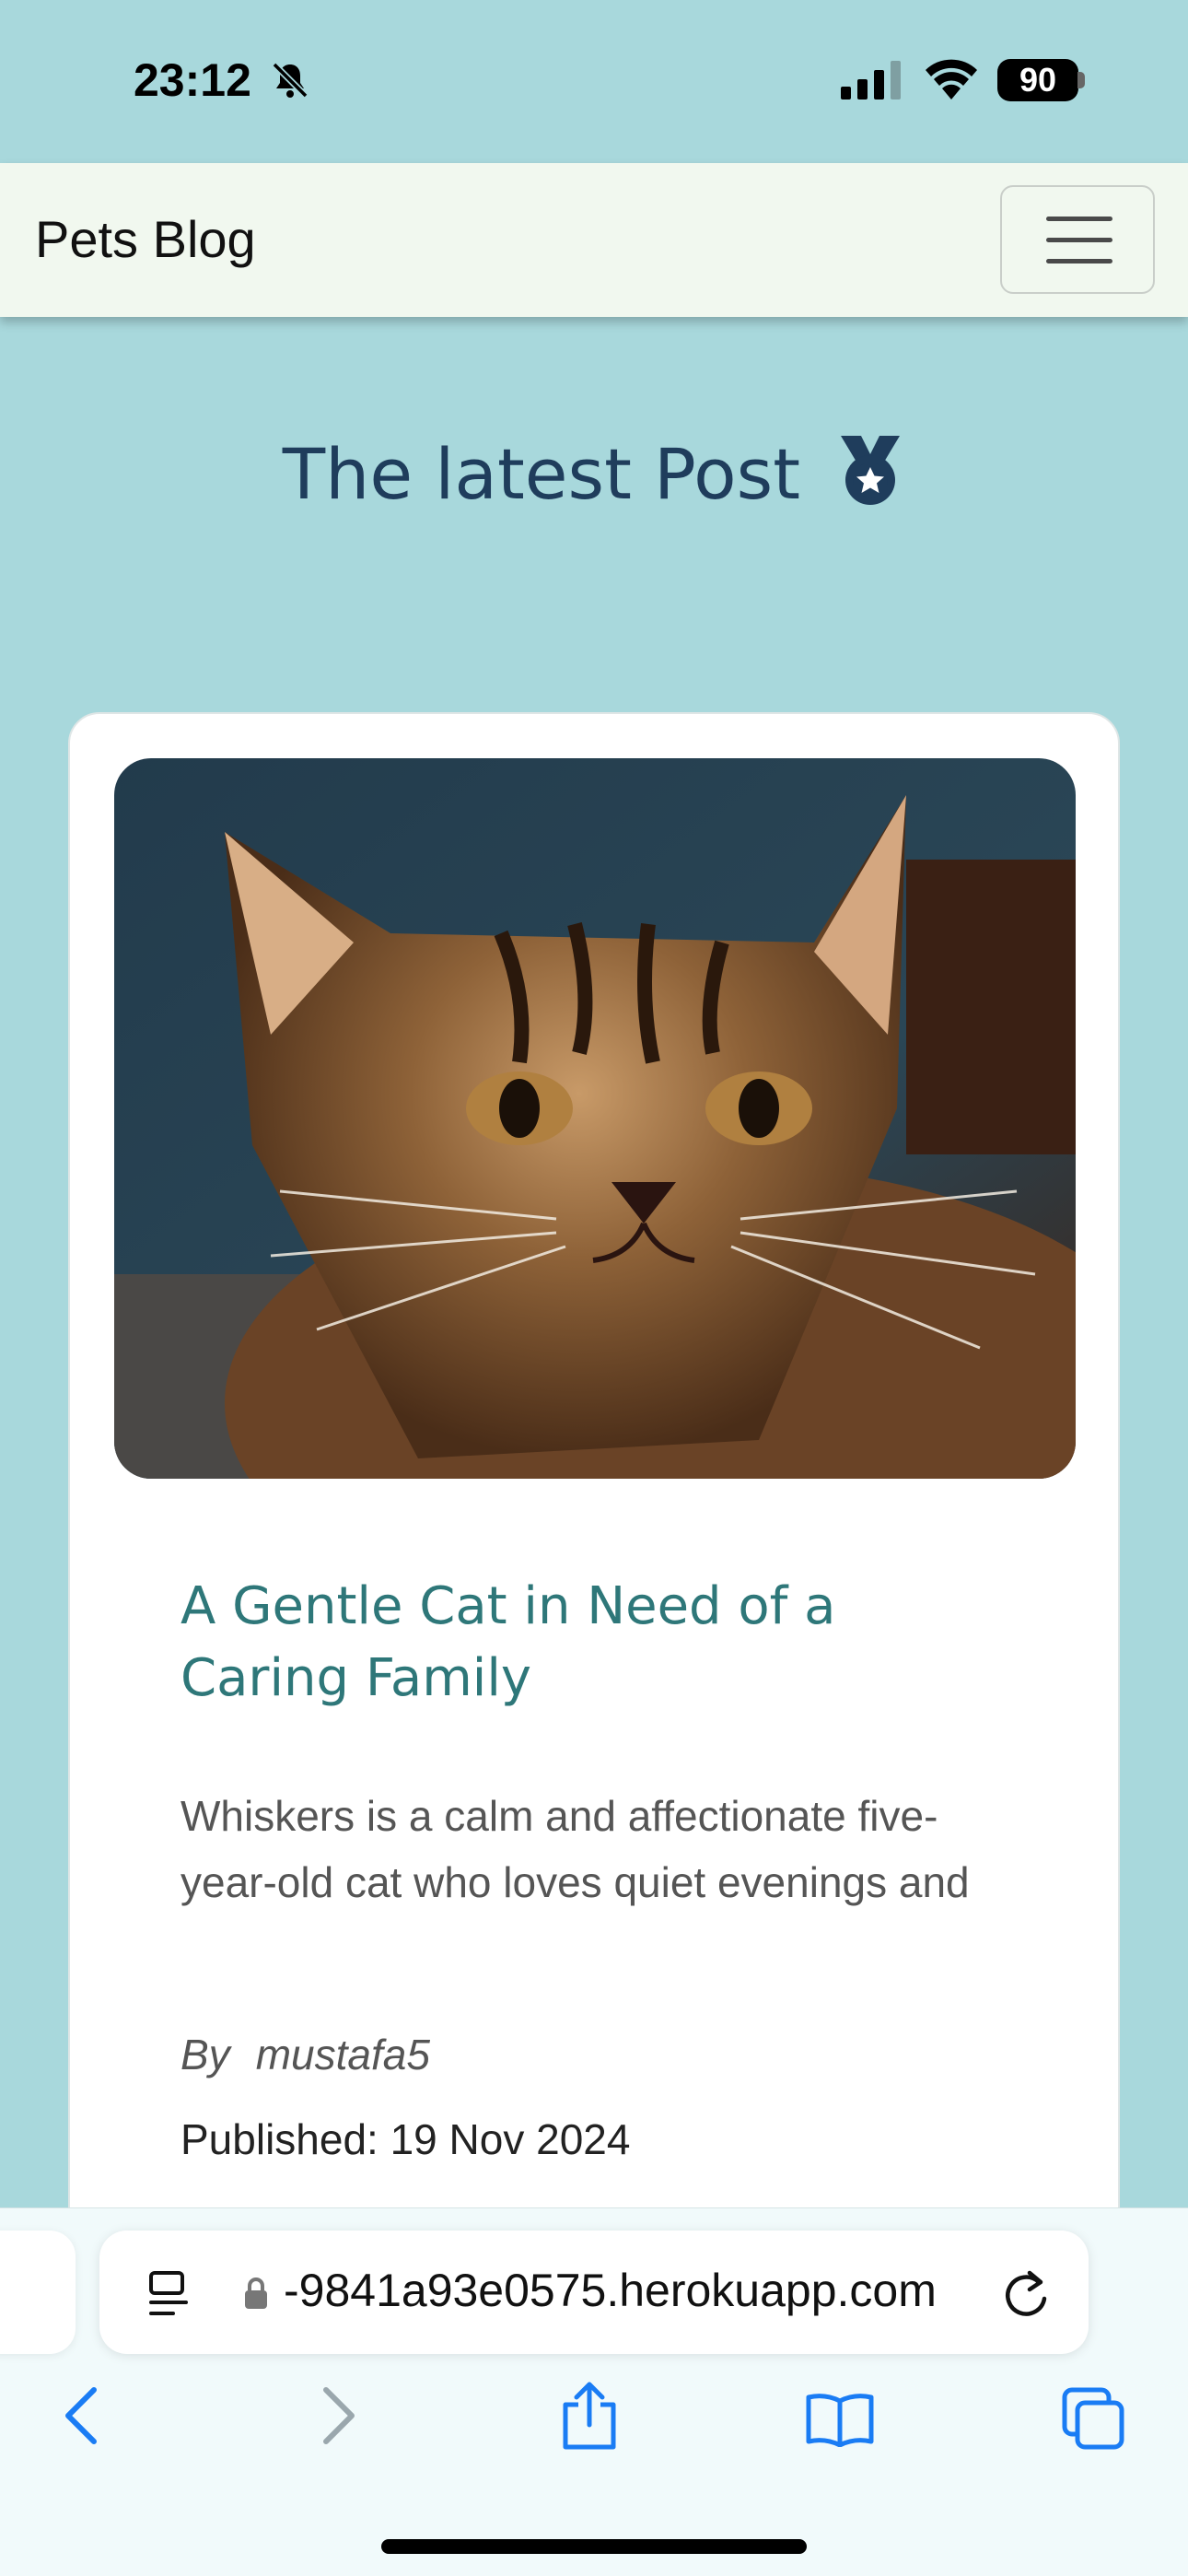 This screenshot has height=2576, width=1188. I want to click on author-name: mustafa5, so click(342, 2054).